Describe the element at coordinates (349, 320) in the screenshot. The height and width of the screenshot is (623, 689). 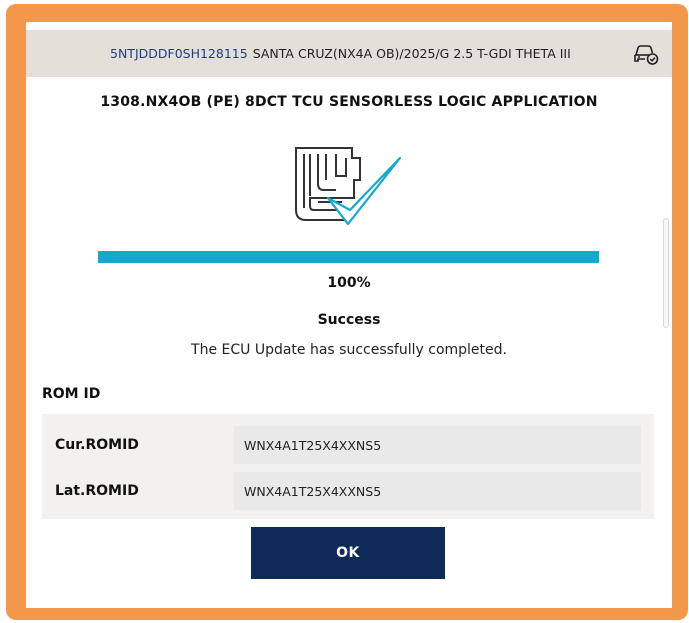
I see `status-text: Success` at that location.